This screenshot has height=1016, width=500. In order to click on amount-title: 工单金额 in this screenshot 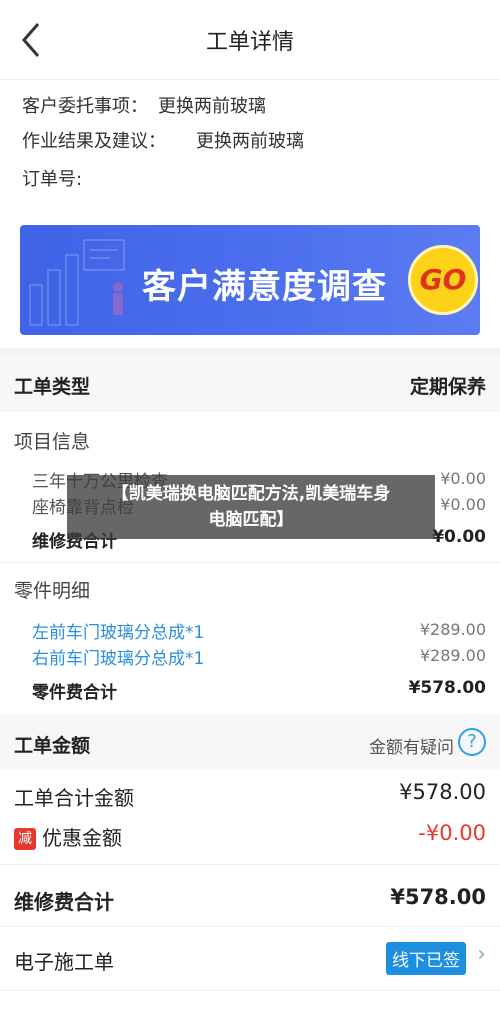, I will do `click(52, 746)`.